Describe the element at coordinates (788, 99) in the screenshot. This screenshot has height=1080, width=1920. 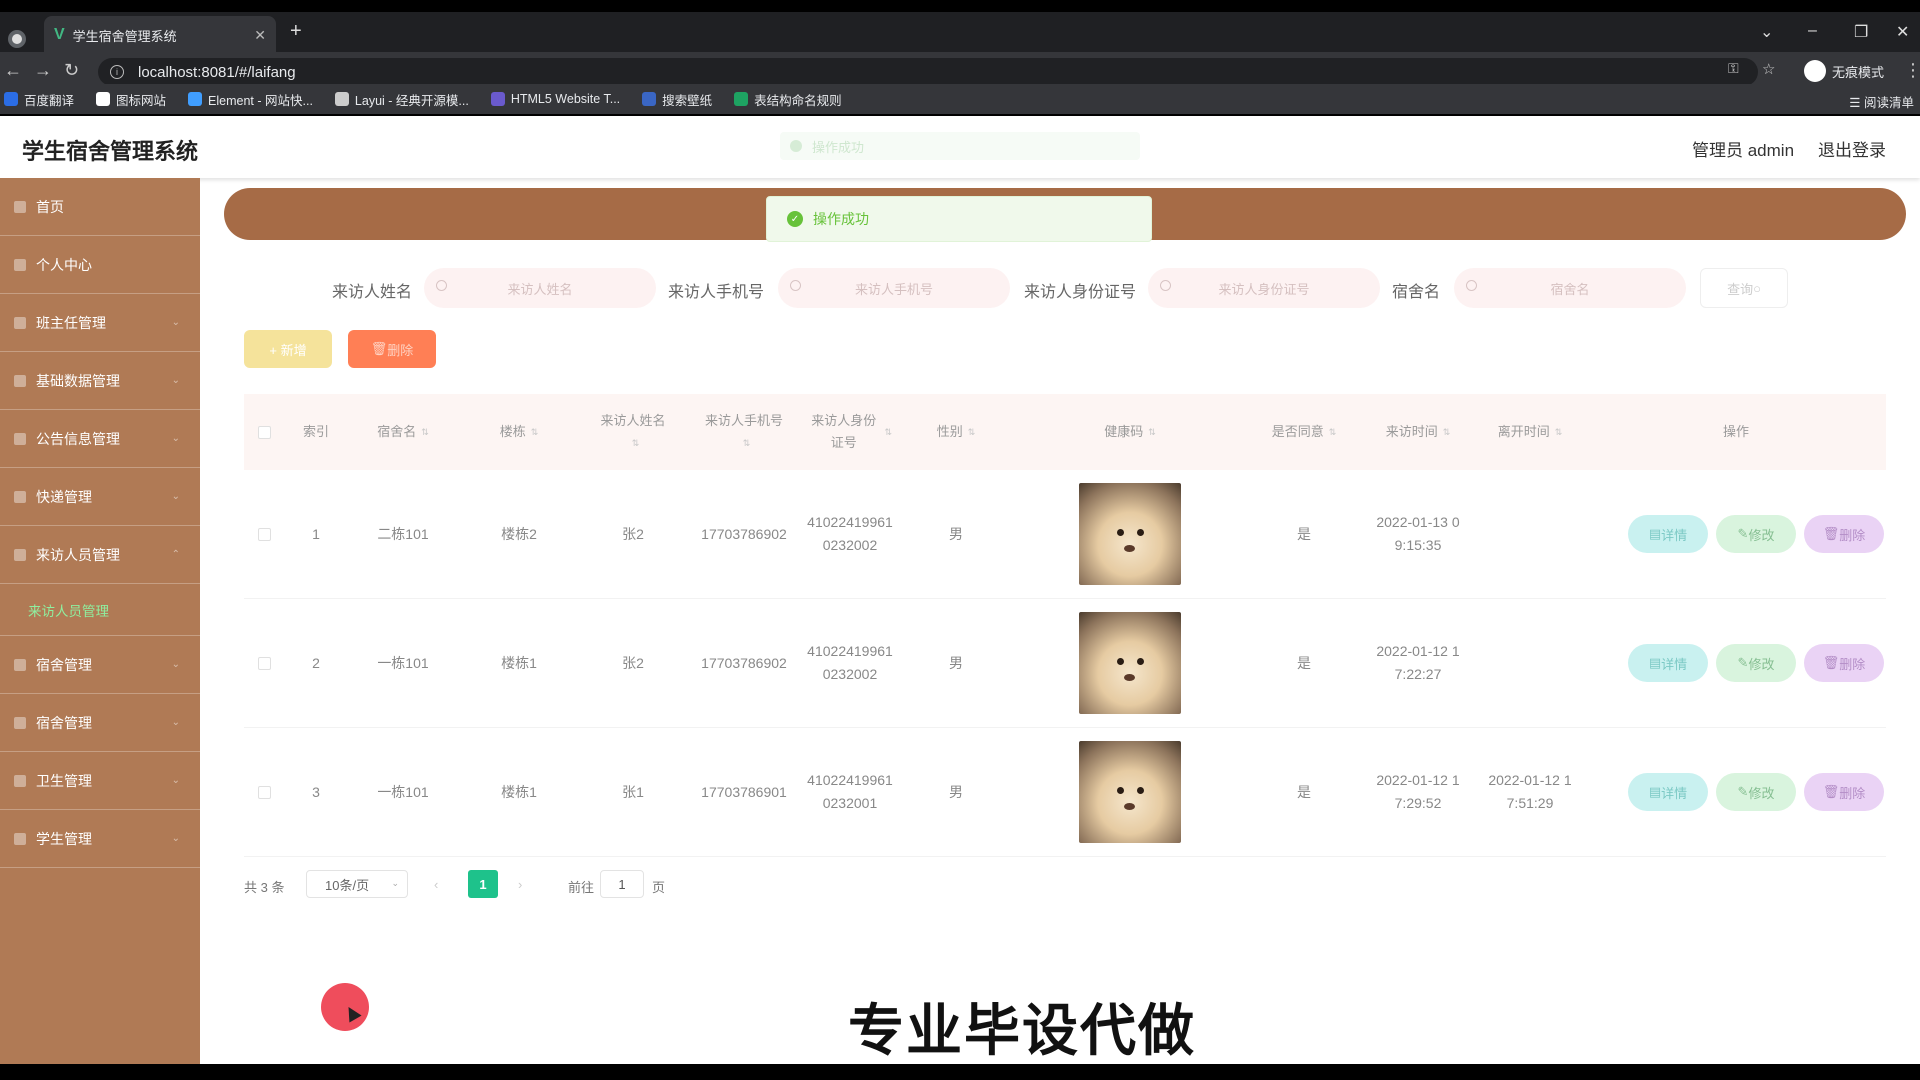
I see `bookmark: 表结构命名规则` at that location.